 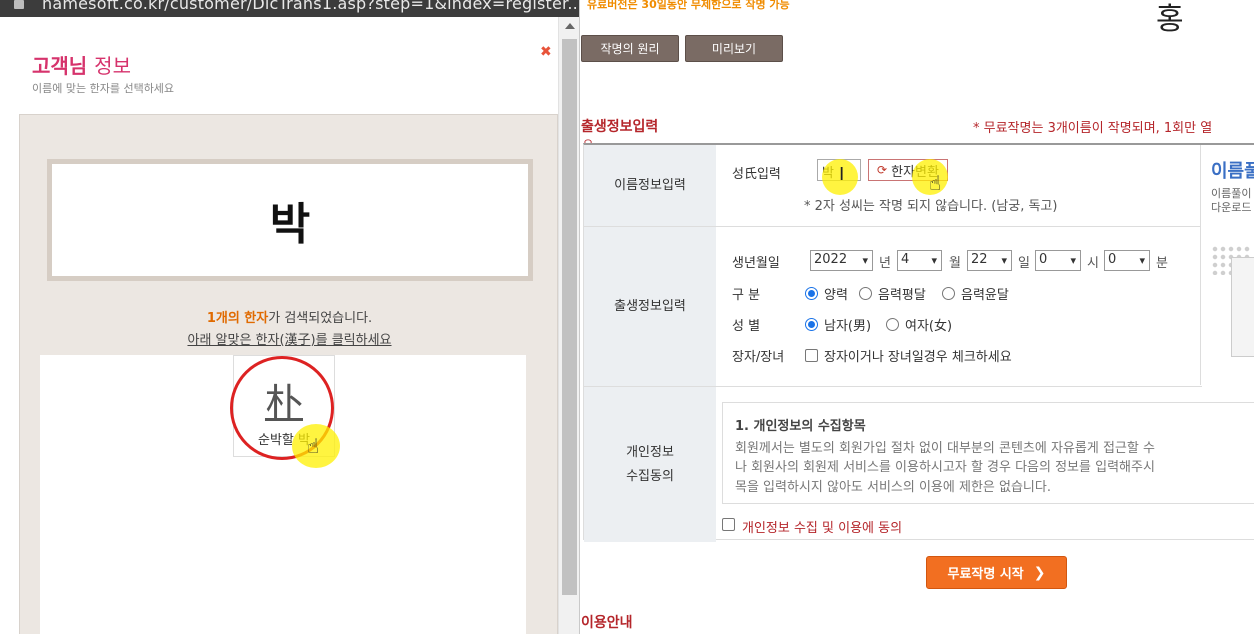 What do you see at coordinates (650, 453) in the screenshot?
I see `privacy-label-line1: 개인정보` at bounding box center [650, 453].